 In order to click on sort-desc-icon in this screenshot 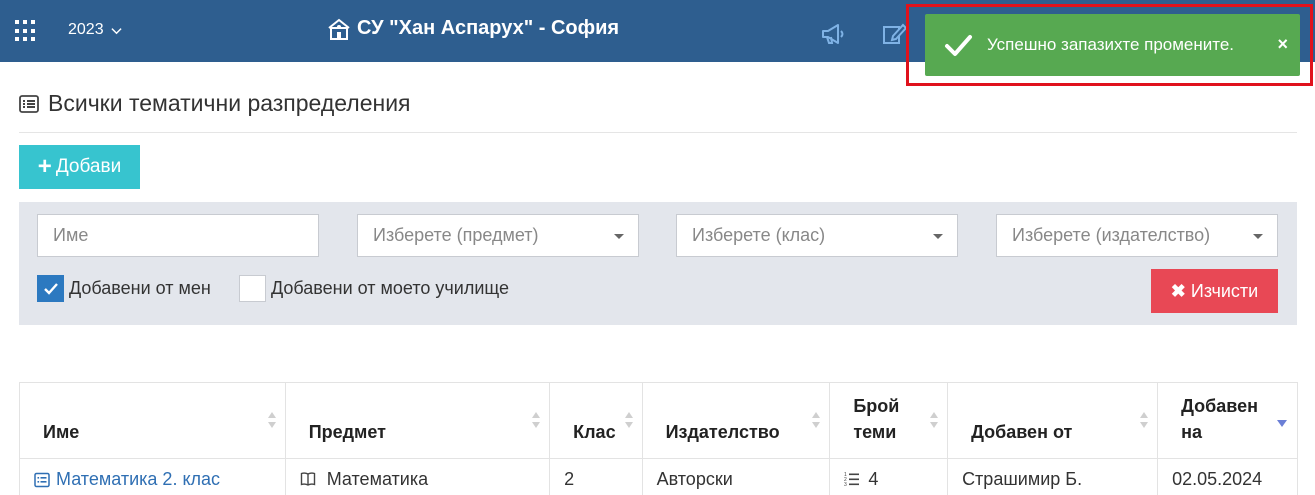, I will do `click(1282, 423)`.